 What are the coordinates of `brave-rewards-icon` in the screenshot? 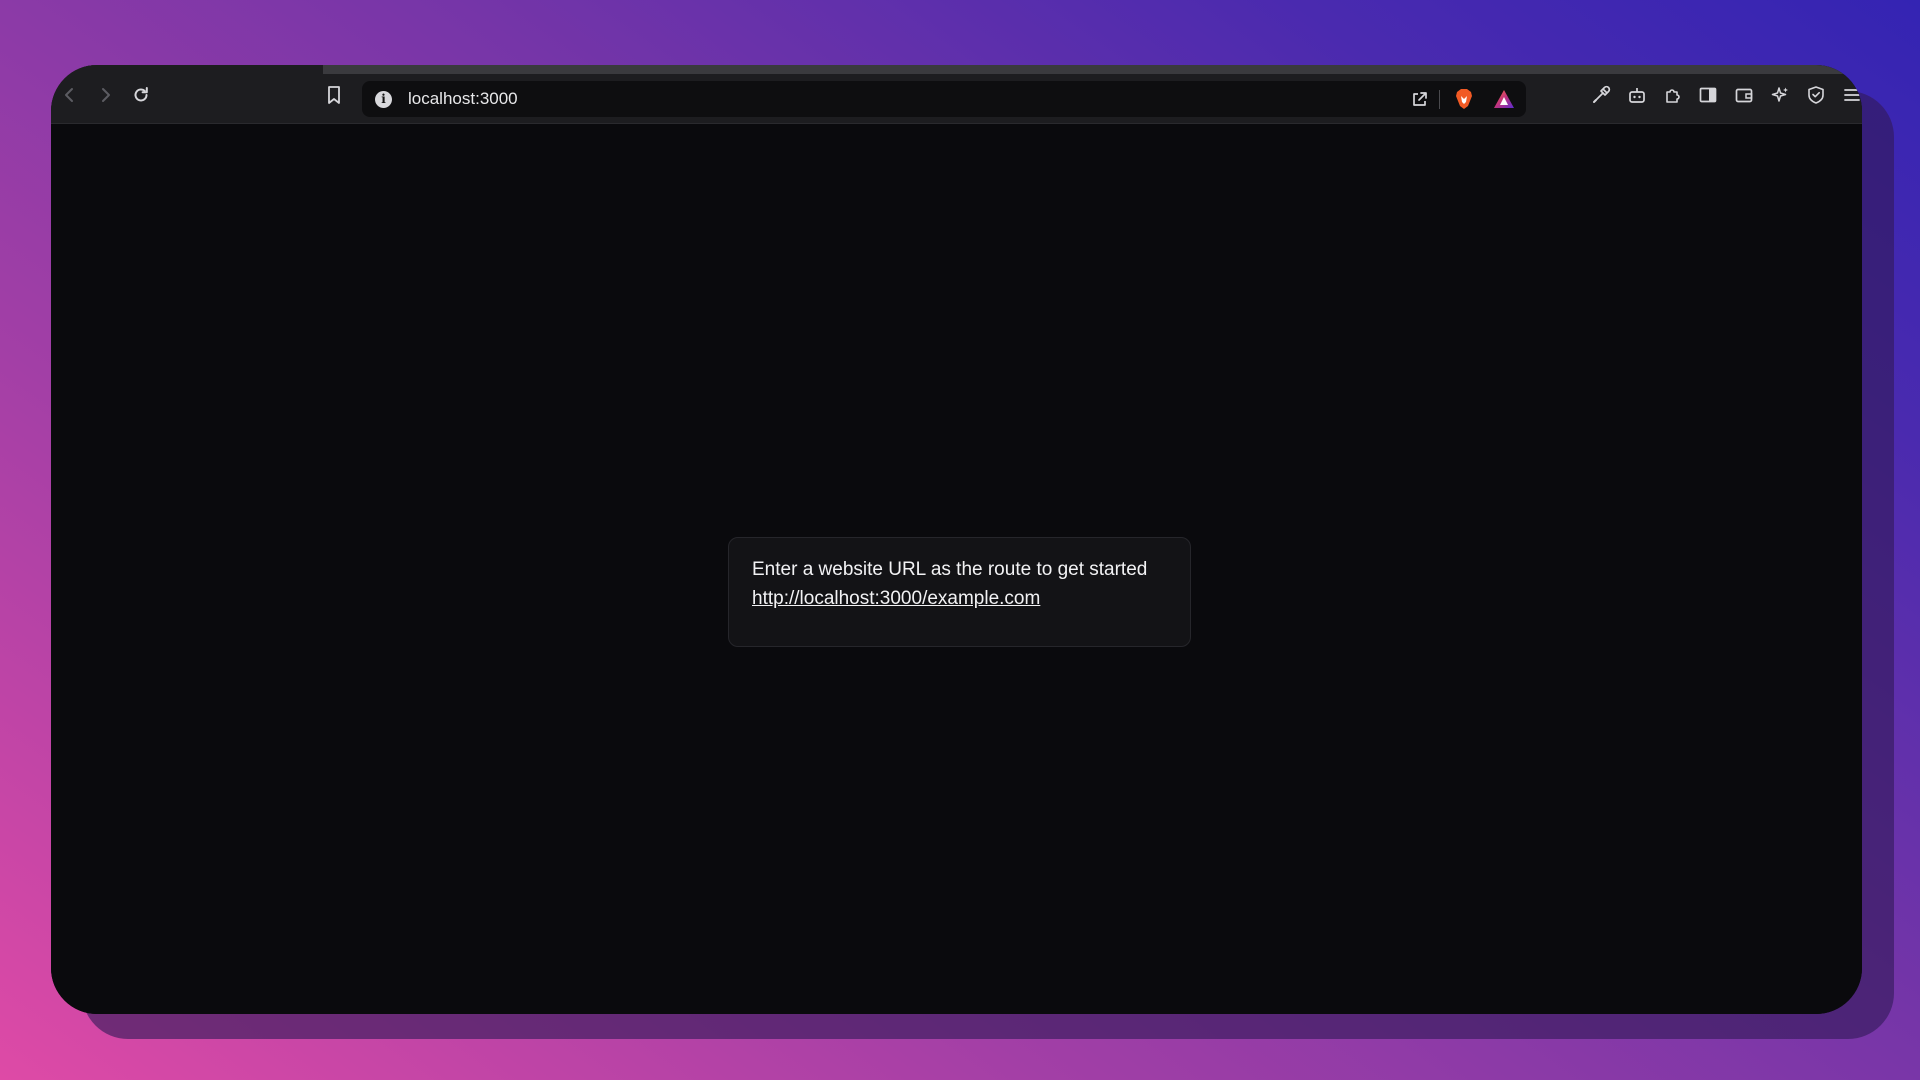 It's located at (1504, 99).